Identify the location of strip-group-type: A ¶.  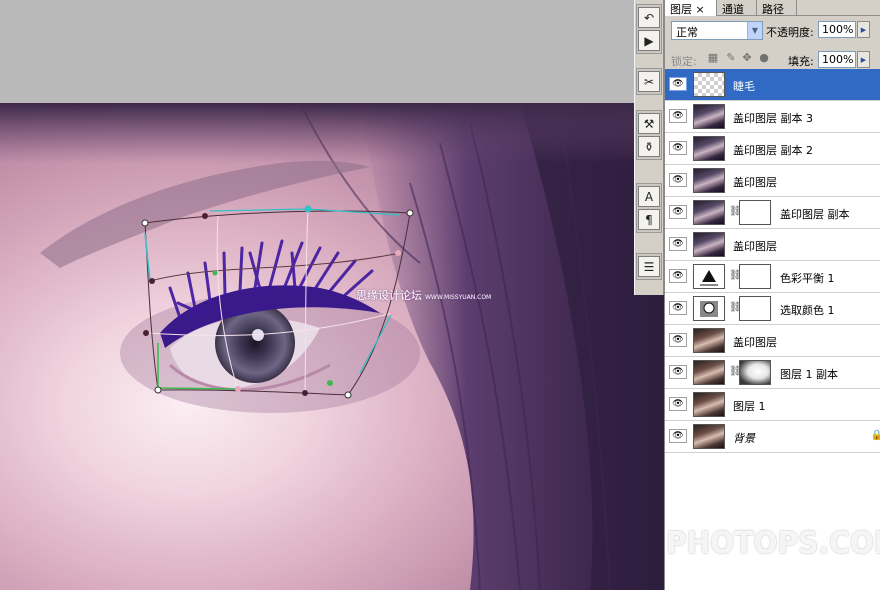
(649, 208).